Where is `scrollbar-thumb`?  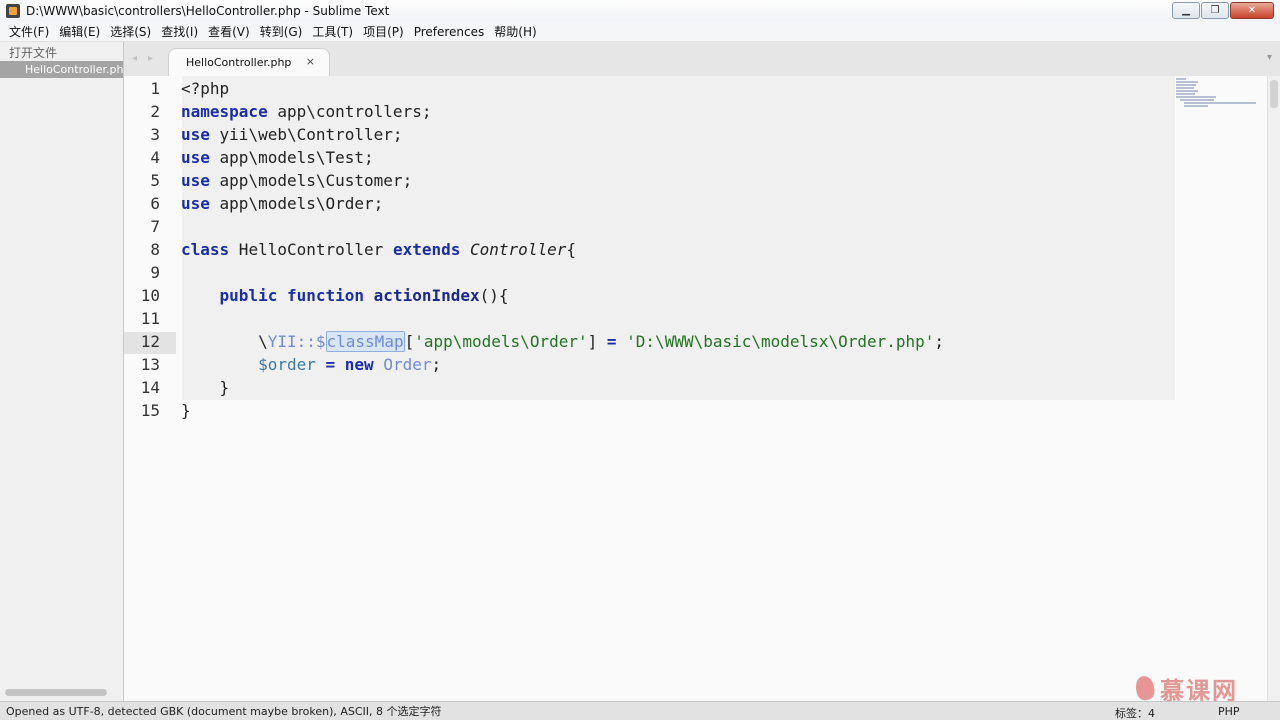 scrollbar-thumb is located at coordinates (1274, 94).